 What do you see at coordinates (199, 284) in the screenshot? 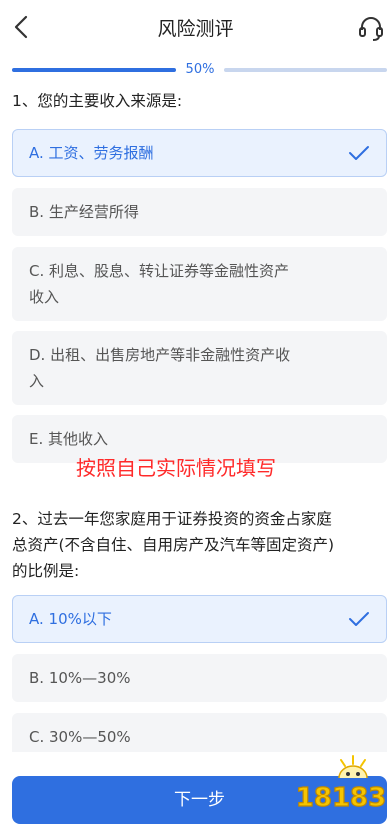
I see `option-q1-c: C. 利息、股息、转让证券等金融性资产 收入` at bounding box center [199, 284].